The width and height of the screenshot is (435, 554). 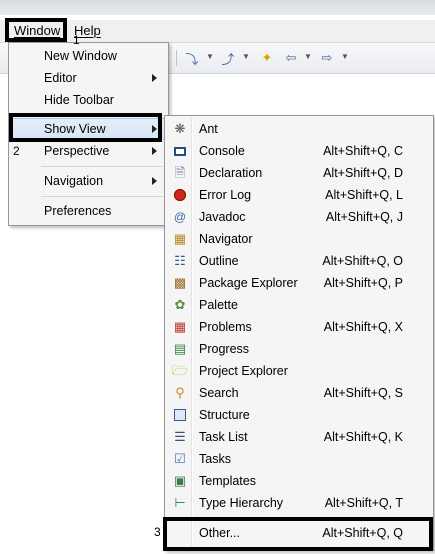 What do you see at coordinates (364, 195) in the screenshot?
I see `view-item-shortcut: Alt+Shift+Q, L` at bounding box center [364, 195].